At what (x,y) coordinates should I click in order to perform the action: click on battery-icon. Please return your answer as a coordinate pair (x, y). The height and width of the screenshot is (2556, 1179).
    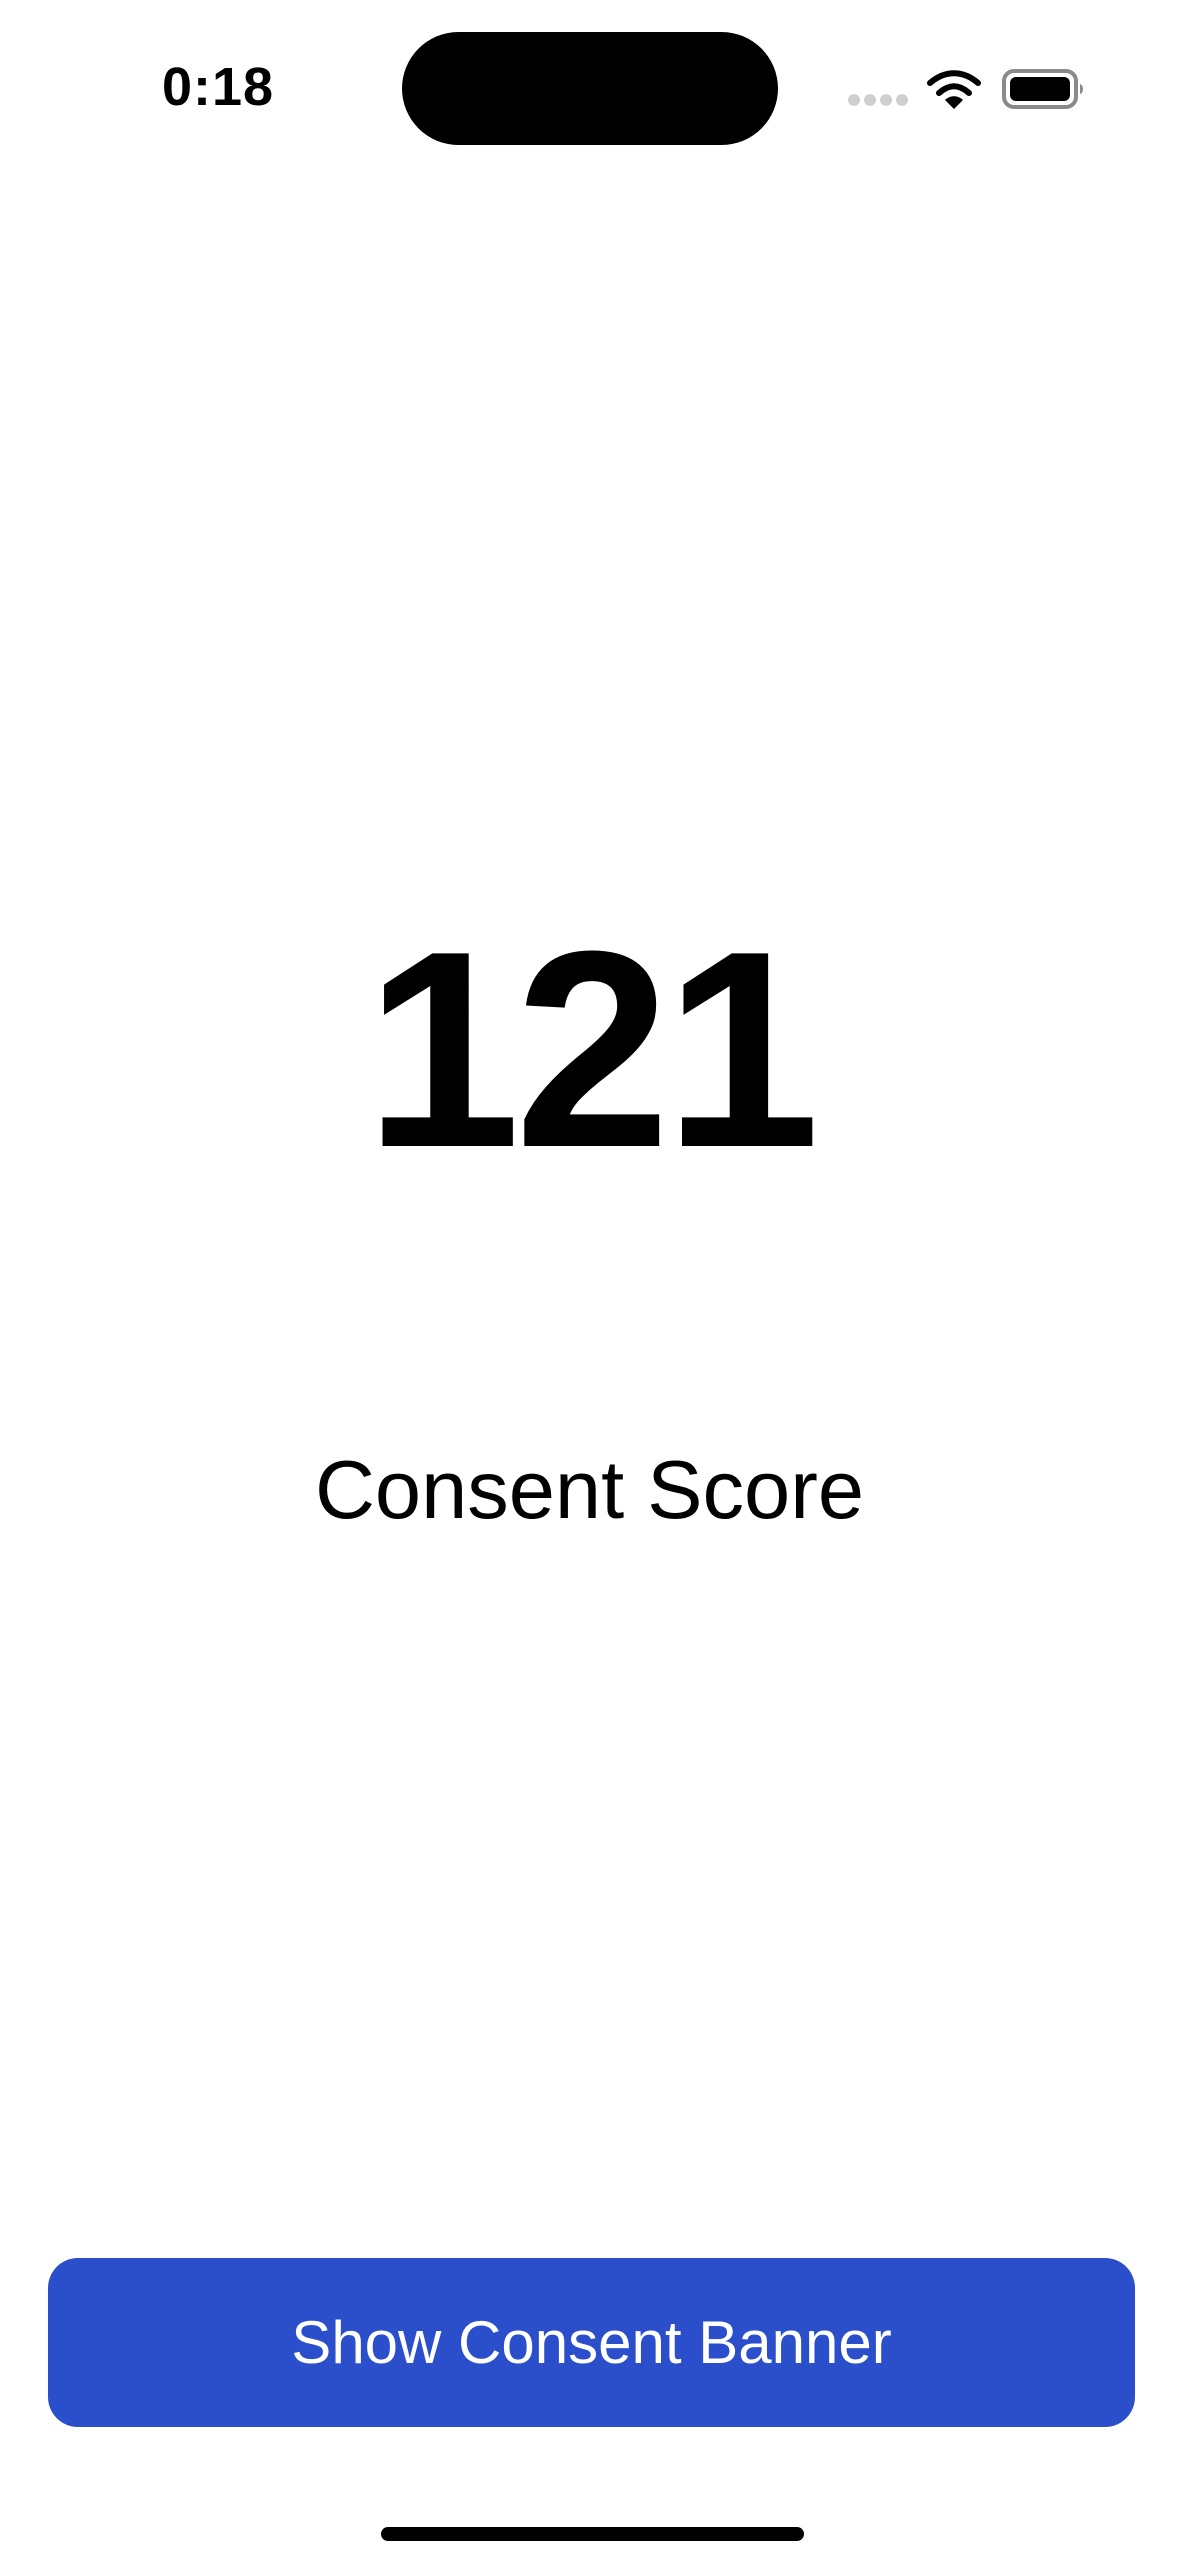
    Looking at the image, I should click on (1042, 89).